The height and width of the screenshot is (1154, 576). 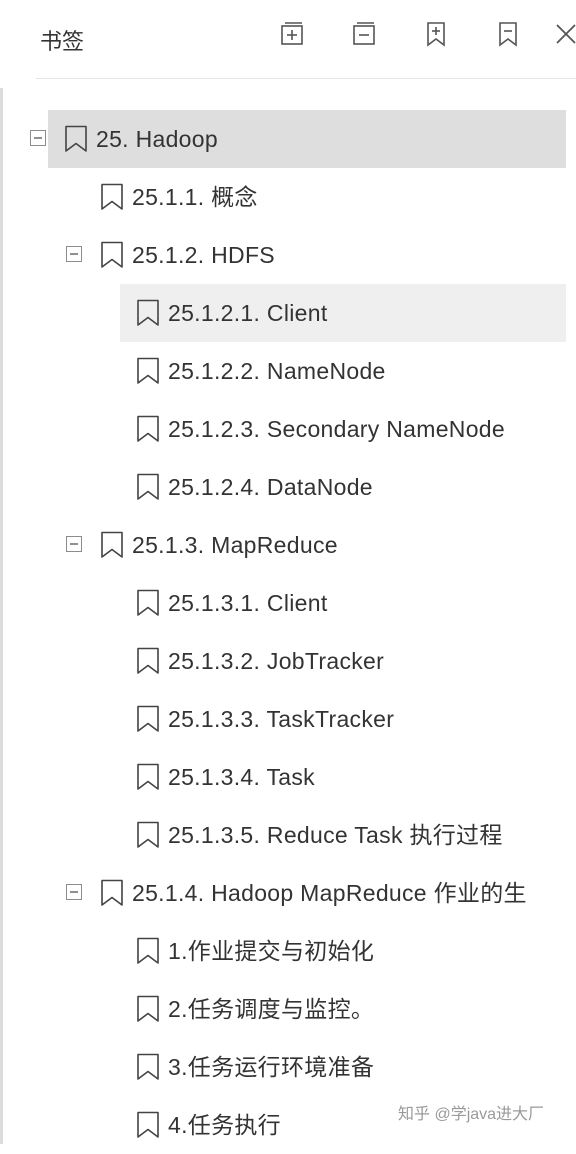 What do you see at coordinates (248, 313) in the screenshot?
I see `bookmark-label: 25.1.2.1. Client` at bounding box center [248, 313].